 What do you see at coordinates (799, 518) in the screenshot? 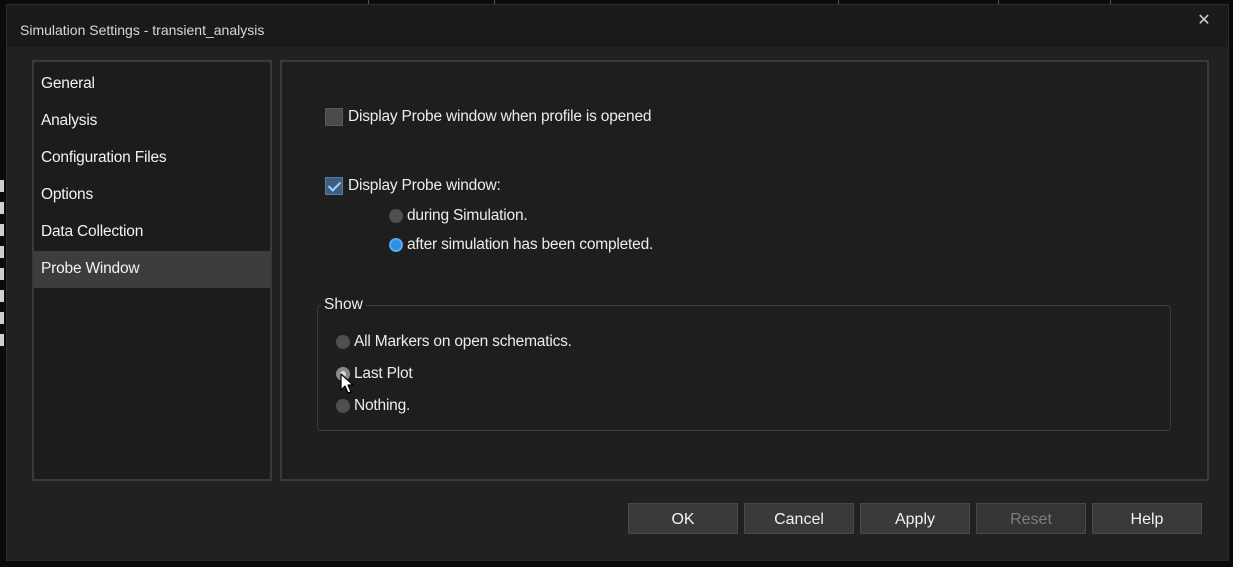
I see `cancel-button: Cancel` at bounding box center [799, 518].